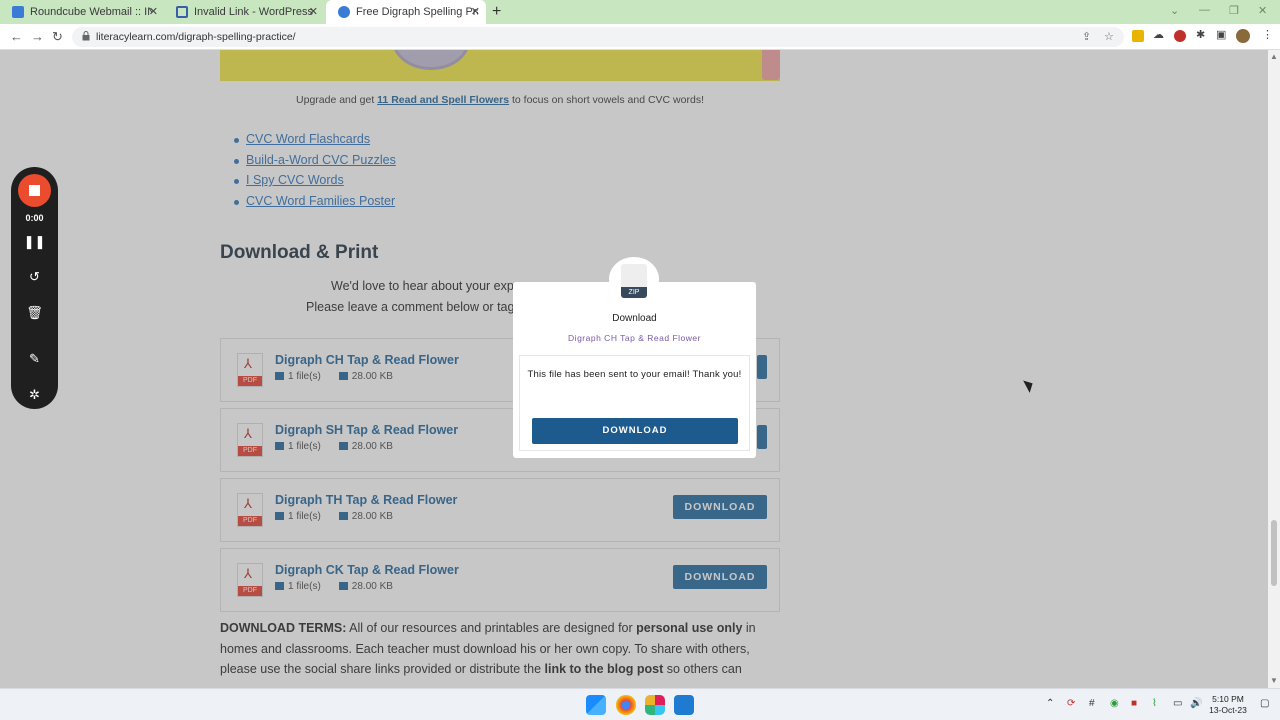 This screenshot has width=1280, height=720. Describe the element at coordinates (1228, 699) in the screenshot. I see `clock-time: 5:10 PM` at that location.